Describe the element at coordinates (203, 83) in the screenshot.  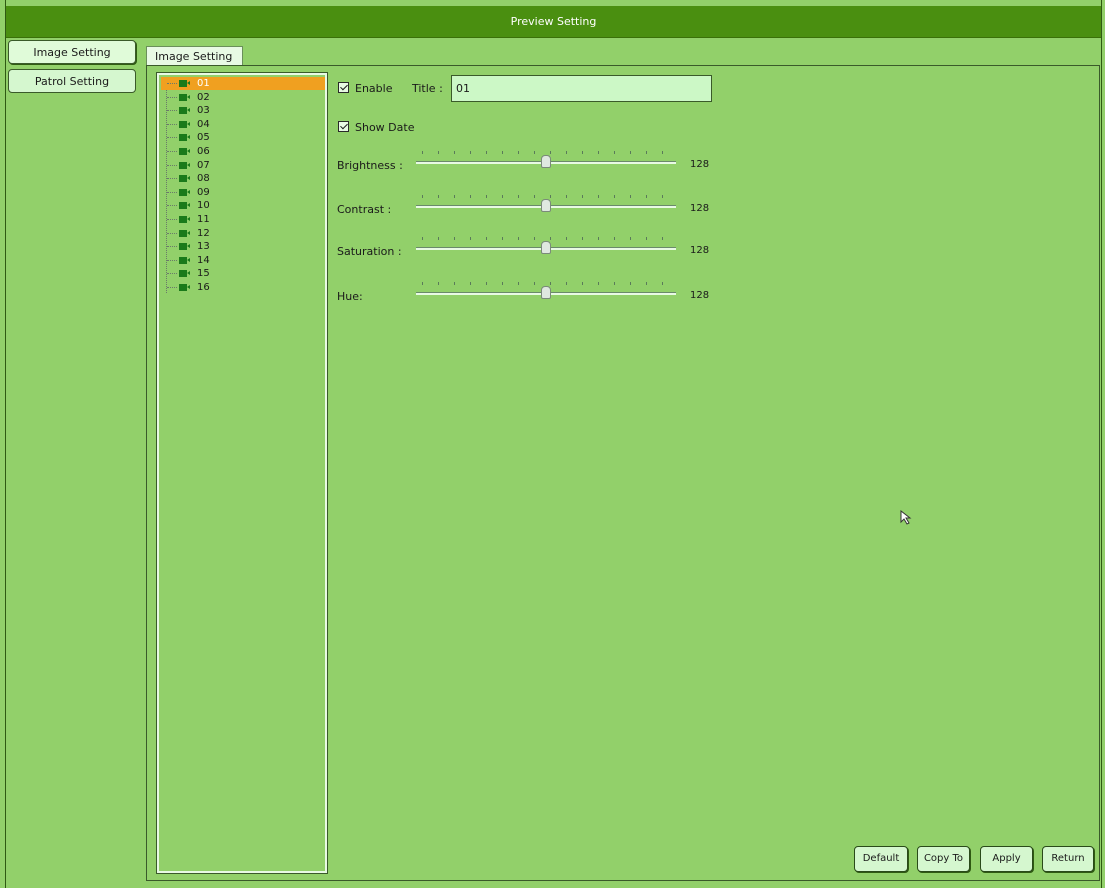
I see `channel-label: 01` at that location.